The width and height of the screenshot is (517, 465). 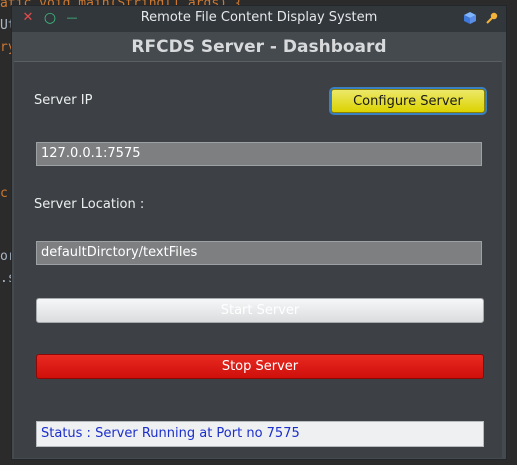 What do you see at coordinates (260, 434) in the screenshot?
I see `status-bar: Status : Server Running at Port no 7575` at bounding box center [260, 434].